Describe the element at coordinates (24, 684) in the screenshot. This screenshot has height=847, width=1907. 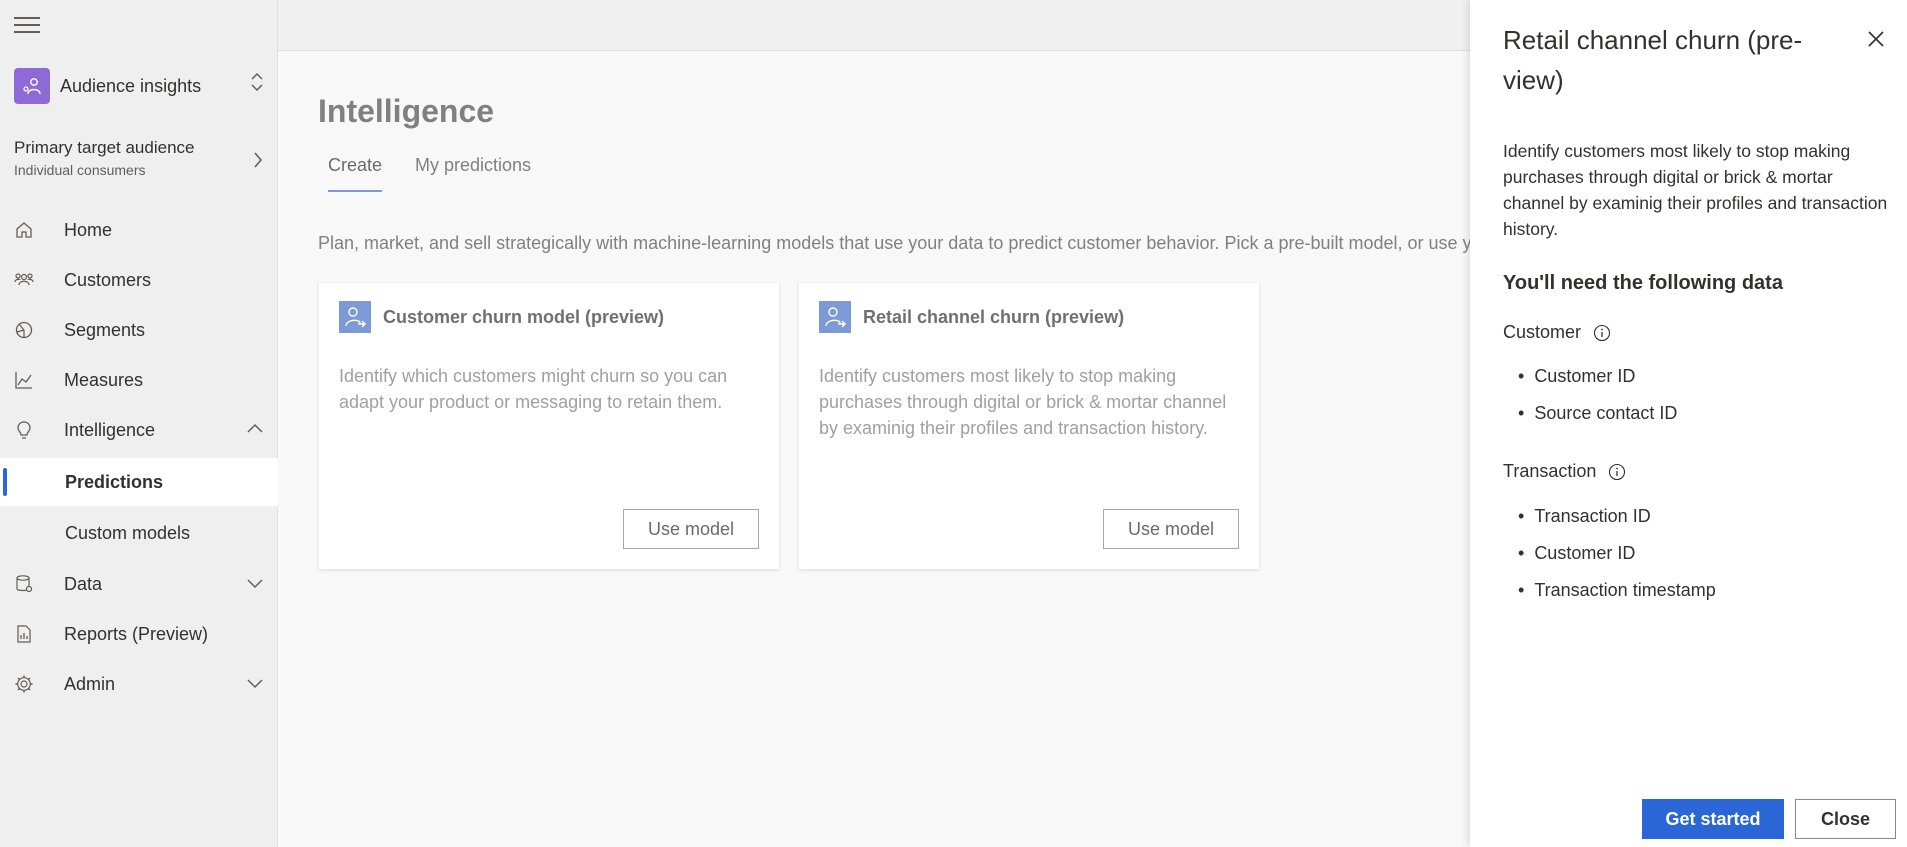
I see `gear-icon` at that location.